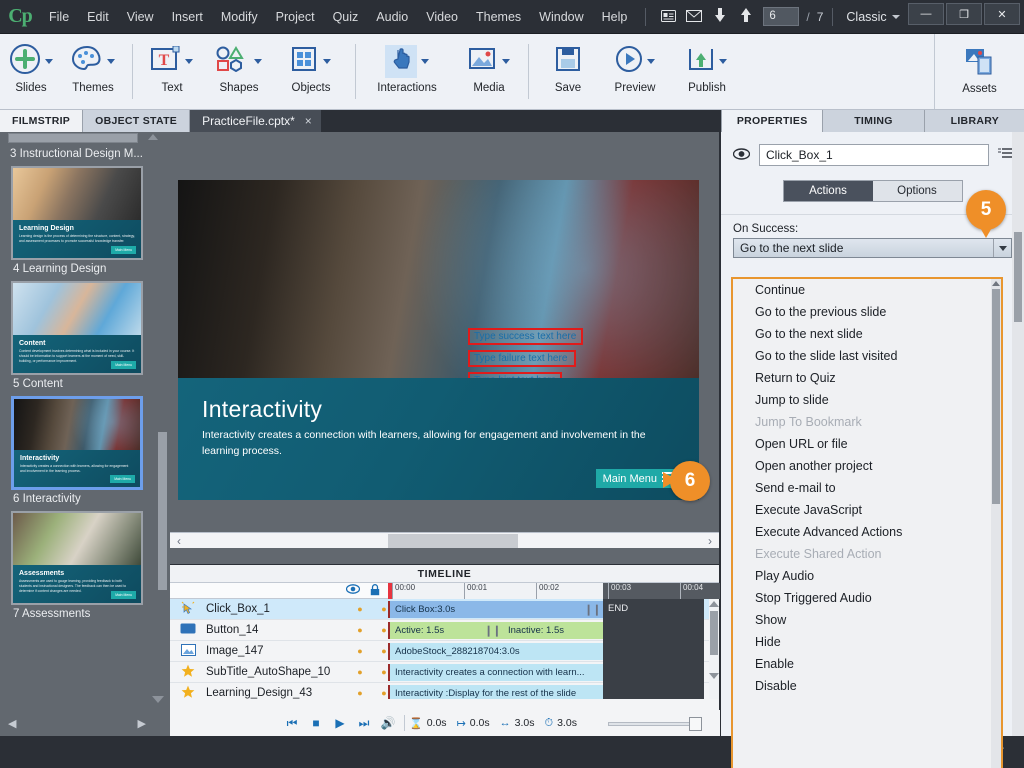 This screenshot has height=768, width=1024. Describe the element at coordinates (707, 71) in the screenshot. I see `ribbon-publish-button: Publish` at that location.